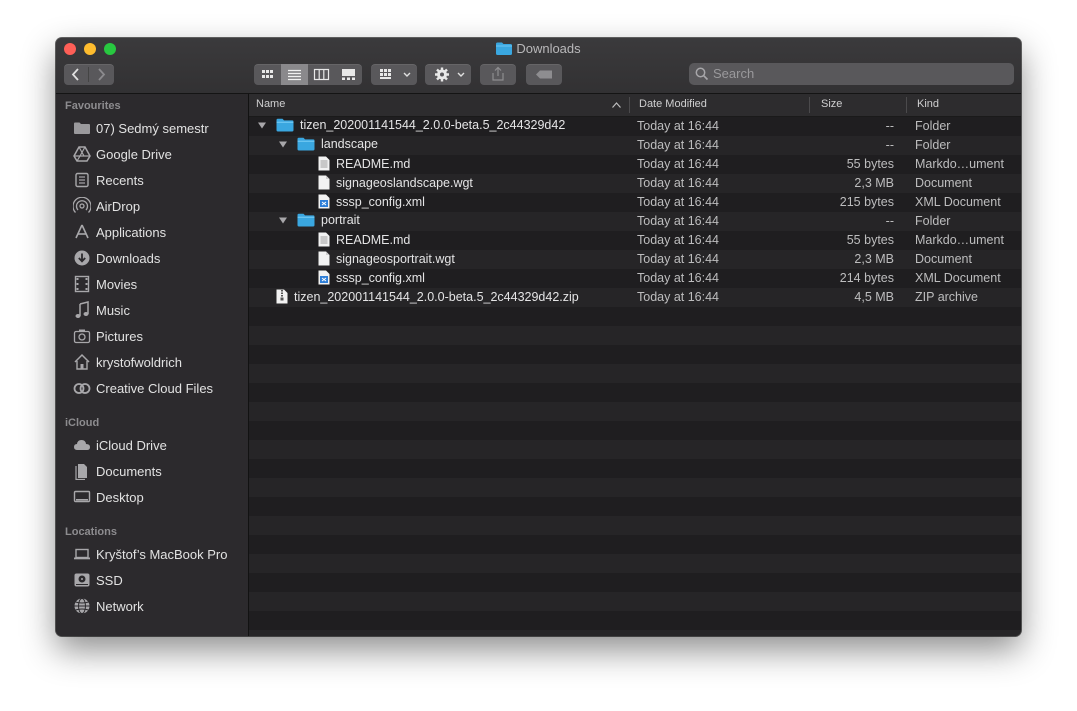 Image resolution: width=1077 pixels, height=711 pixels. What do you see at coordinates (404, 182) in the screenshot?
I see `file-name: signageoslandscape.wgt` at bounding box center [404, 182].